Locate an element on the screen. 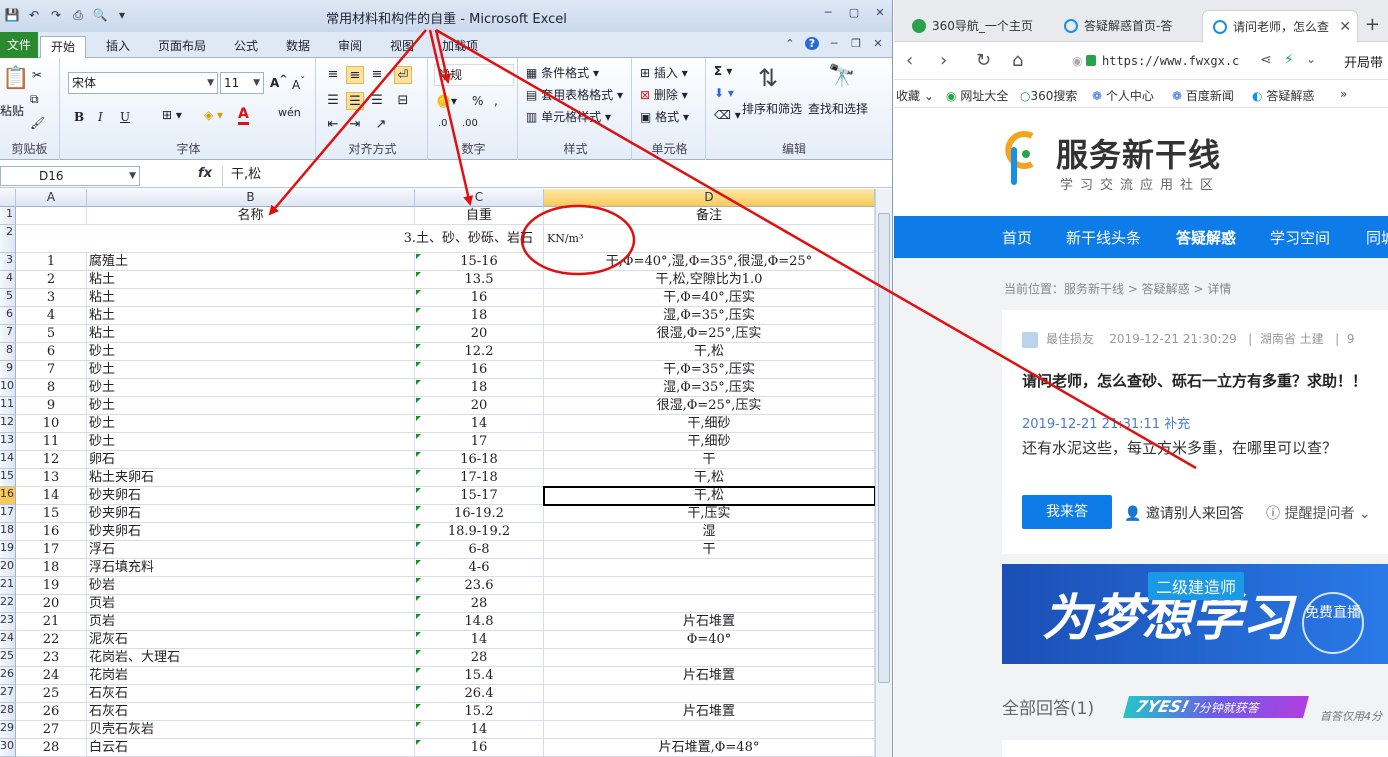 This screenshot has width=1388, height=757. material-name-cell: 贝壳石灰岩 is located at coordinates (251, 730).